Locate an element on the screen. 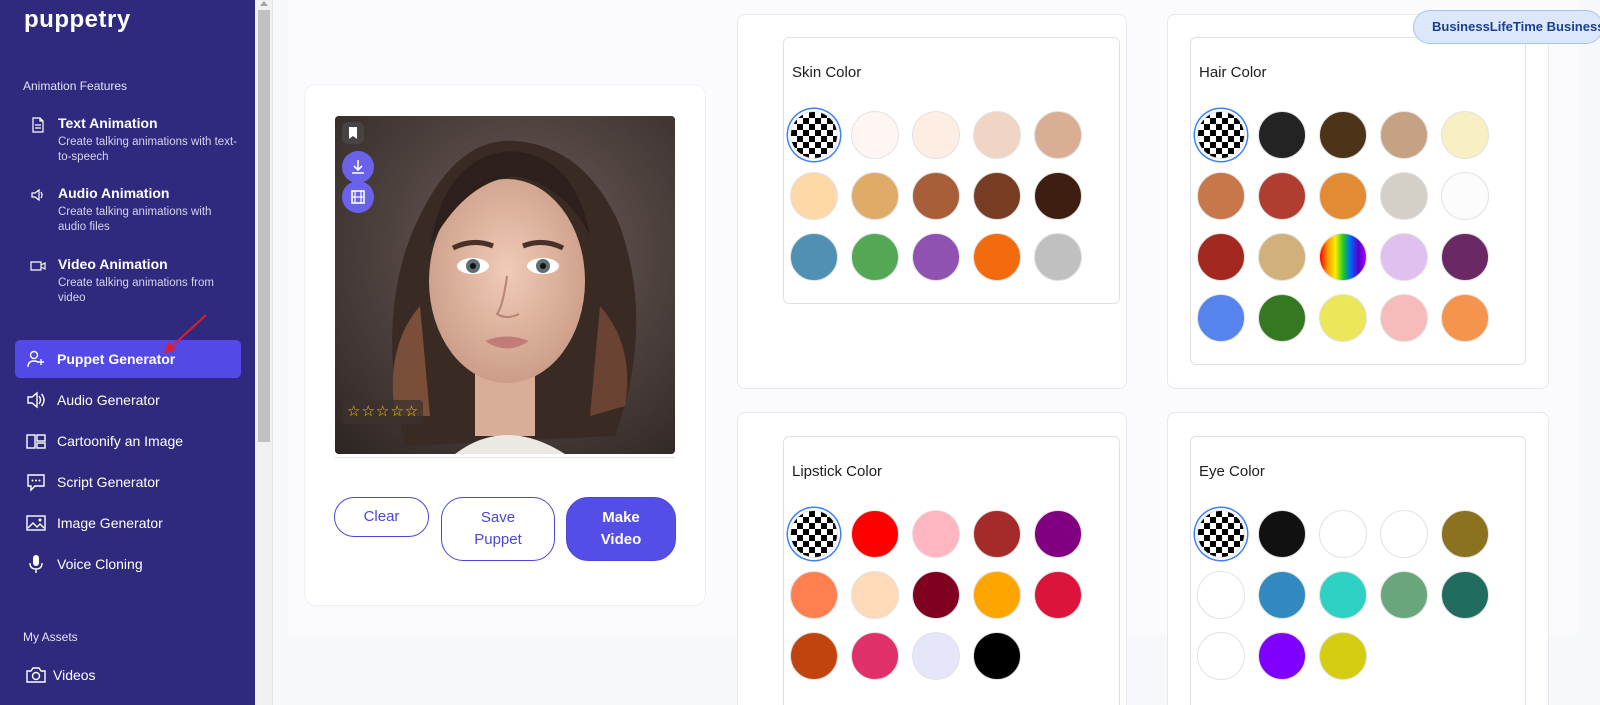  sidebar-item-image-generator: Image Generator is located at coordinates (128, 523).